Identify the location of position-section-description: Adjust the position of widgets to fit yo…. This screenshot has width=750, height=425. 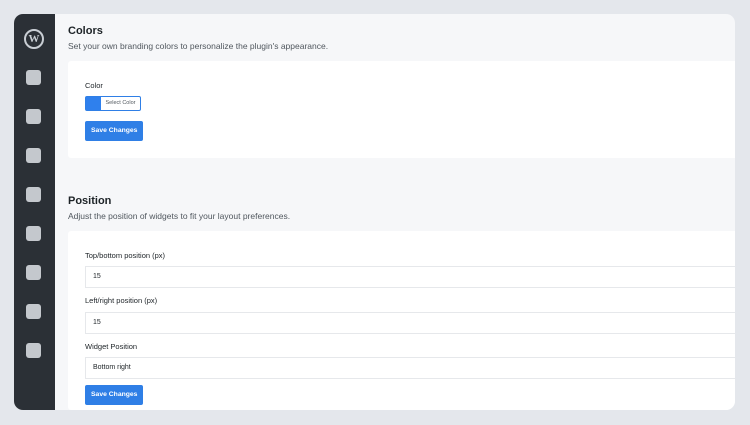
(179, 216).